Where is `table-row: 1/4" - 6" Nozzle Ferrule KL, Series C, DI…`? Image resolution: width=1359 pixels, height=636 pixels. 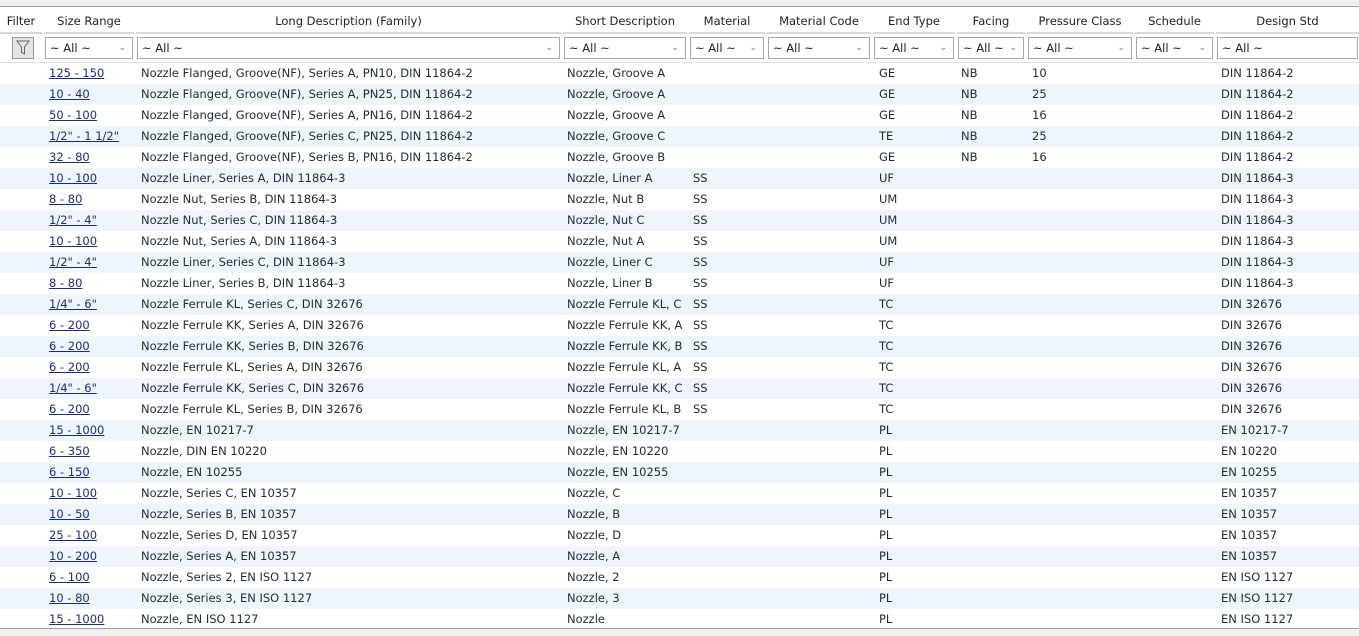
table-row: 1/4" - 6" Nozzle Ferrule KL, Series C, DI… is located at coordinates (679, 304).